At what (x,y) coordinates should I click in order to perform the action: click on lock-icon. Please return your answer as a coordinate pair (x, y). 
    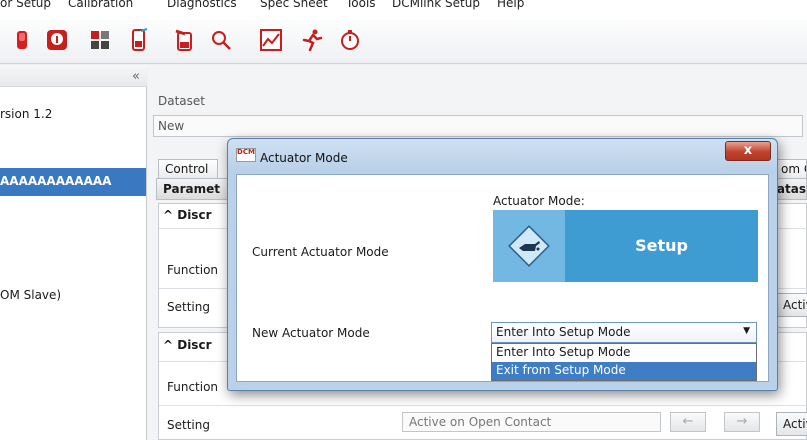
    Looking at the image, I should click on (57, 40).